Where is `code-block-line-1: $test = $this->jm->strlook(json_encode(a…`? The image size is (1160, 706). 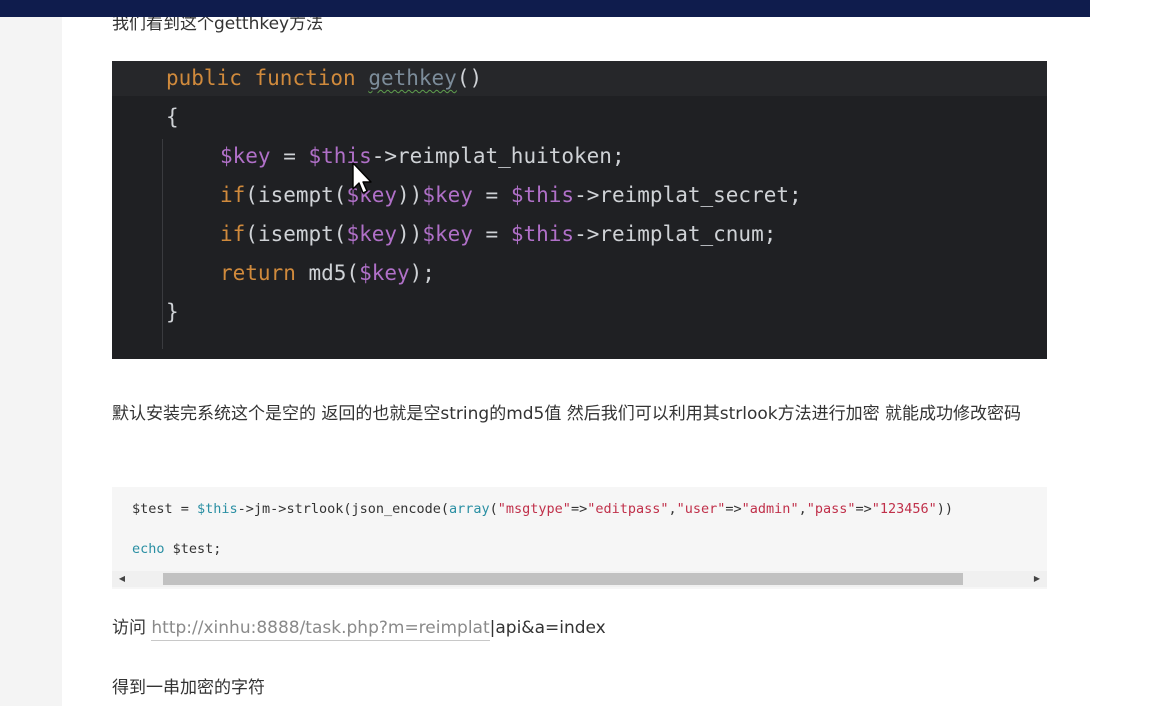 code-block-line-1: $test = $this->jm->strlook(json_encode(a… is located at coordinates (543, 509).